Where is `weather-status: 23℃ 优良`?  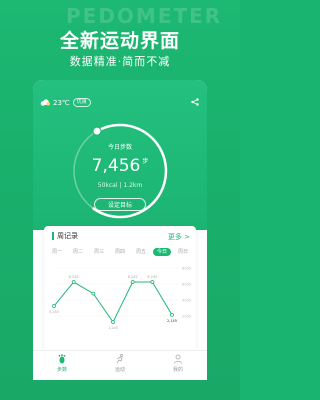 weather-status: 23℃ 优良 is located at coordinates (65, 102).